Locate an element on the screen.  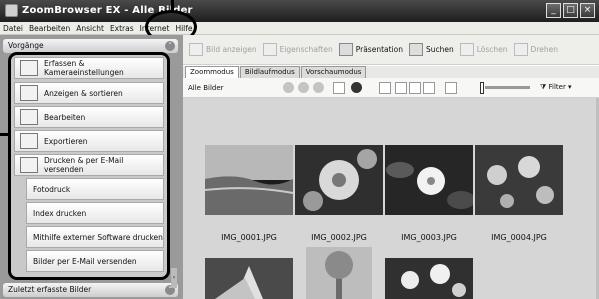
delete-label: Löschen is located at coordinates (492, 49).